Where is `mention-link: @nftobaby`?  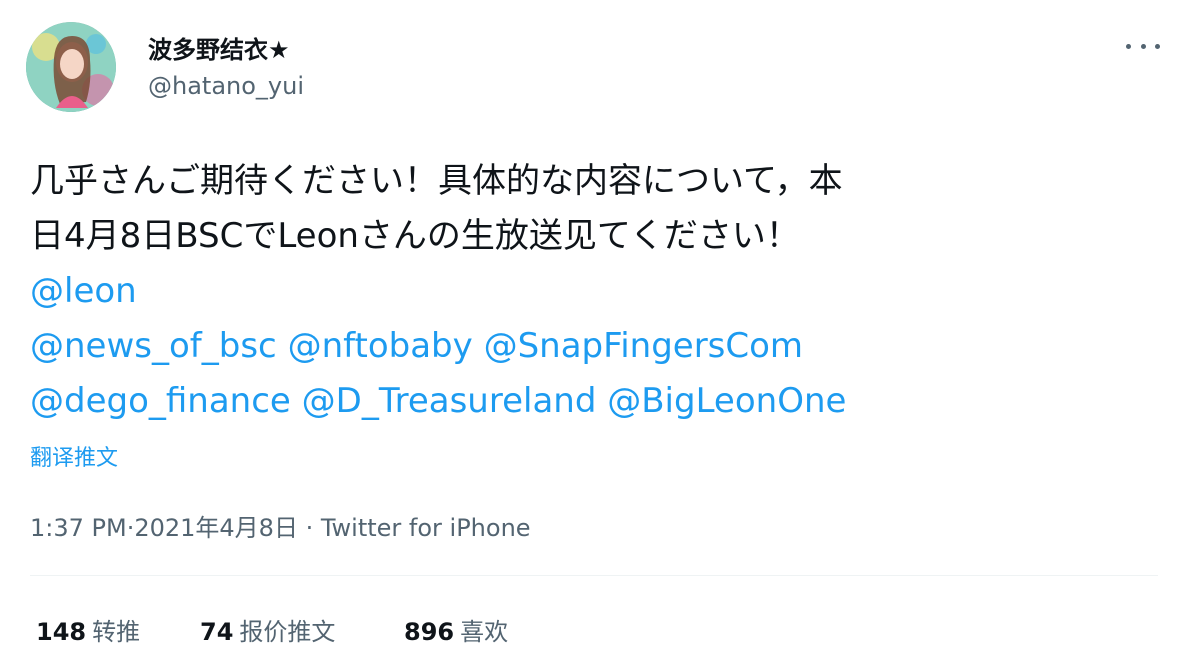 mention-link: @nftobaby is located at coordinates (380, 346).